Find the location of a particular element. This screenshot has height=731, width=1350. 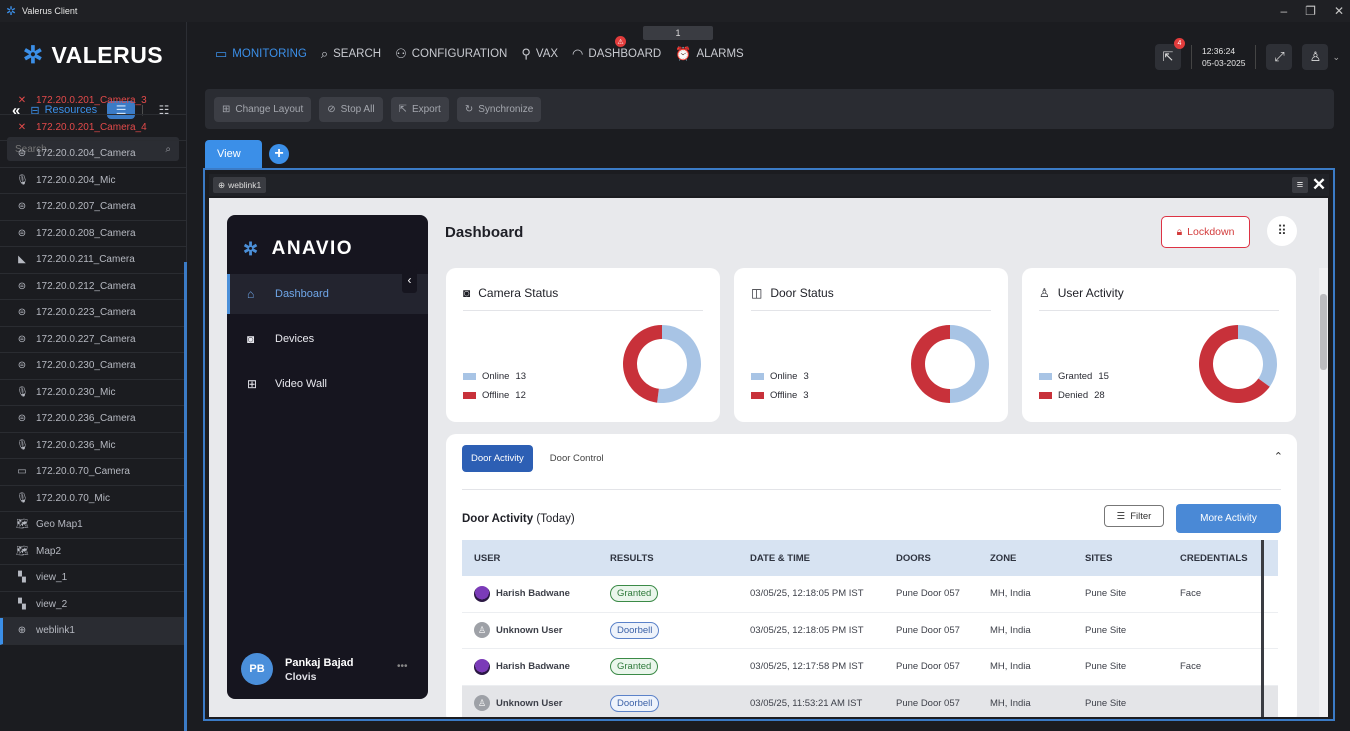

resource-item: ⊜ 172.20.0.207_Camera is located at coordinates (93, 207).